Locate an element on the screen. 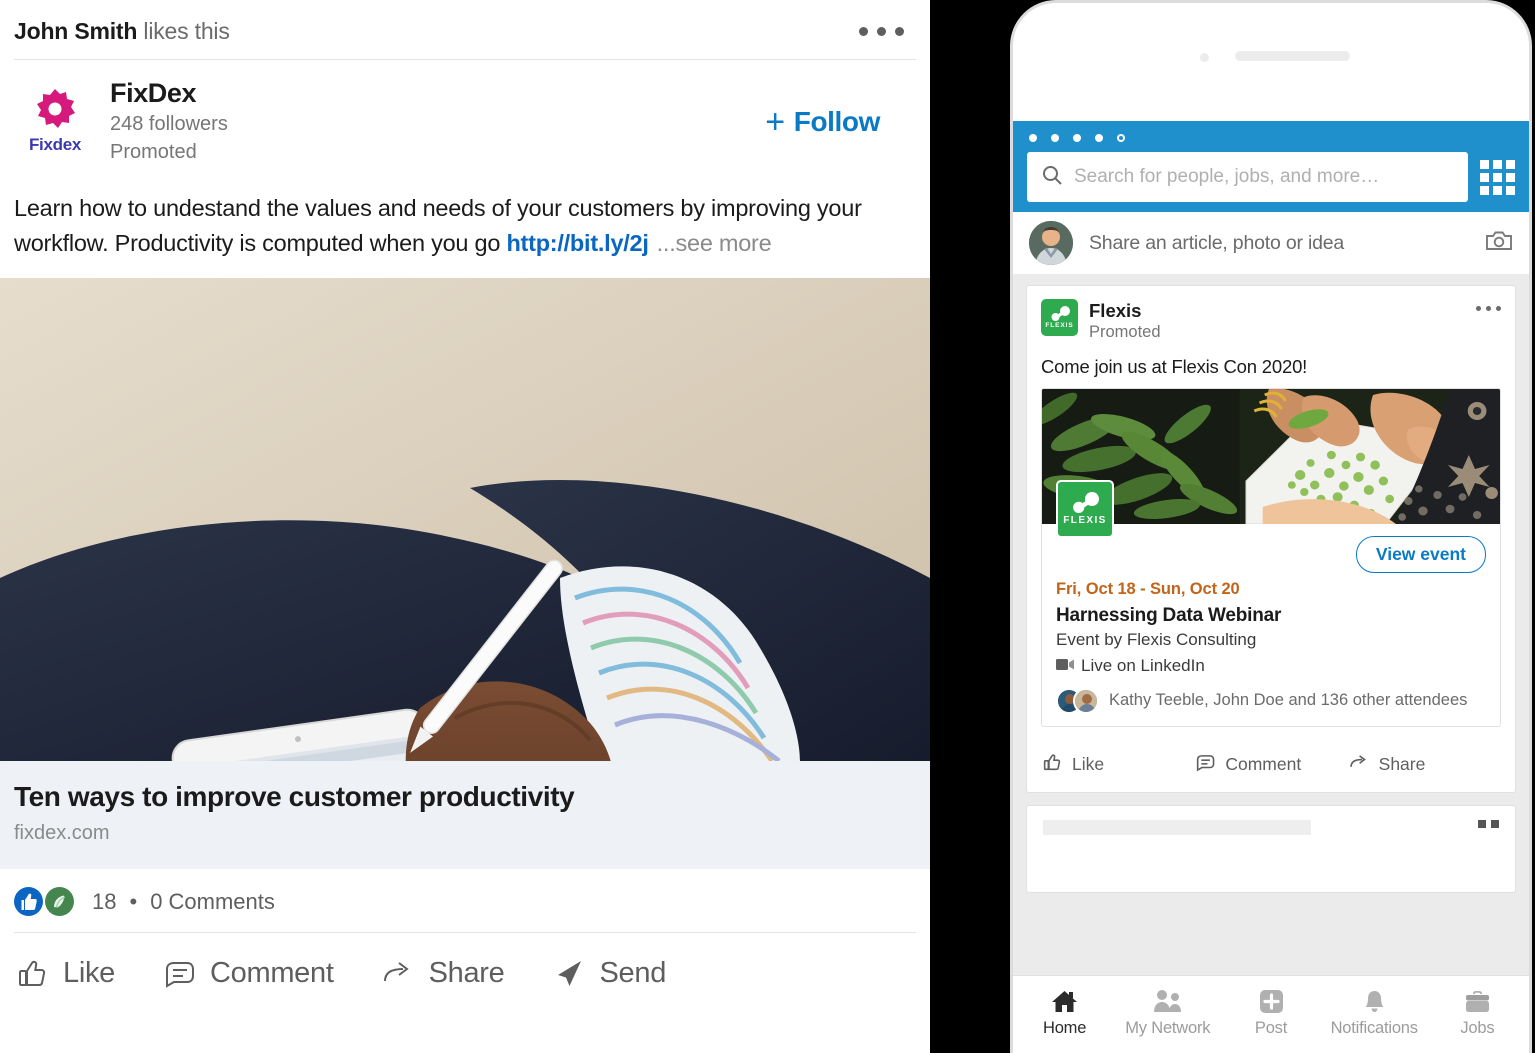 This screenshot has height=1053, width=1535. author-name: FixDex is located at coordinates (437, 94).